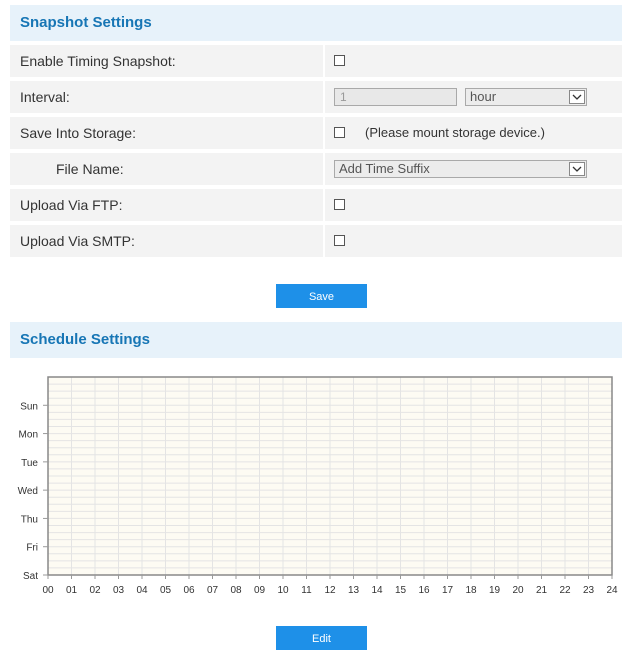  Describe the element at coordinates (166, 241) in the screenshot. I see `upload-smtp-label: Upload Via SMTP:` at that location.